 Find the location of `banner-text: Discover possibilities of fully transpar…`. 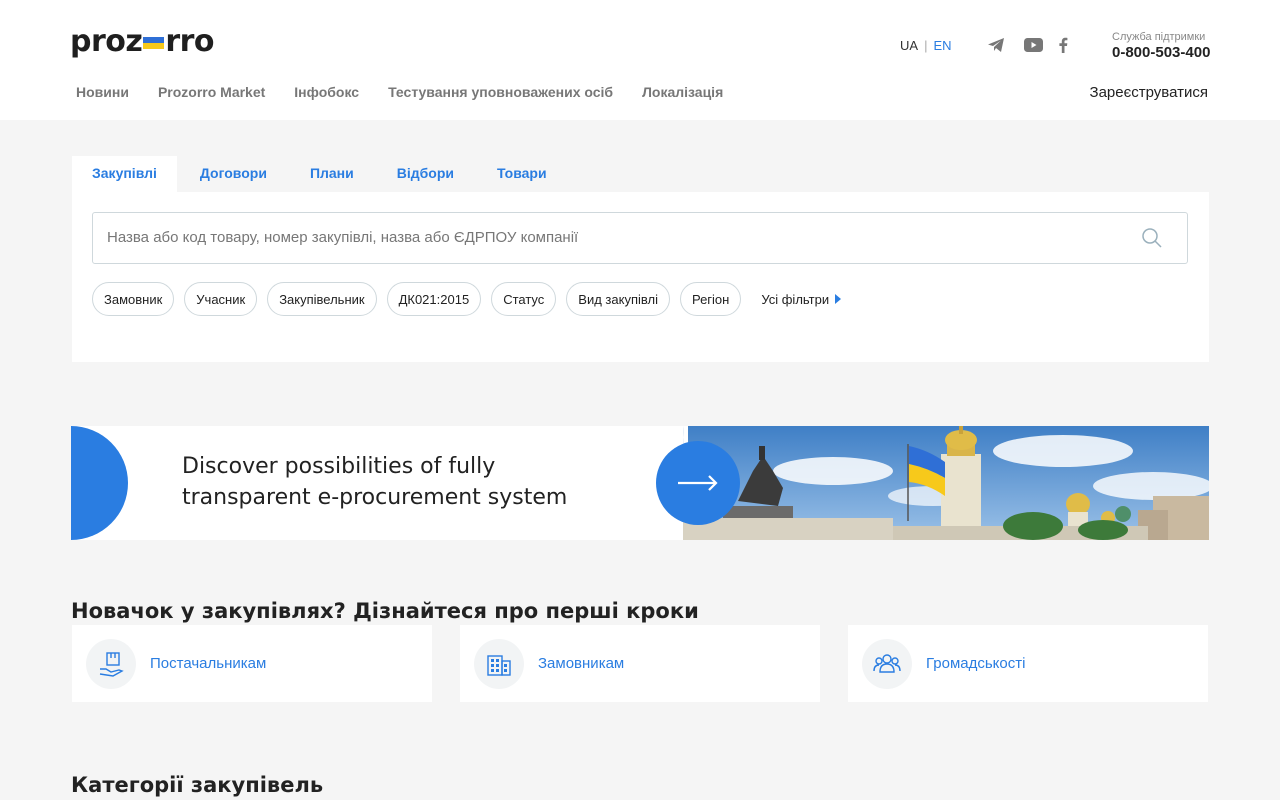

banner-text: Discover possibilities of fully transpar… is located at coordinates (374, 482).